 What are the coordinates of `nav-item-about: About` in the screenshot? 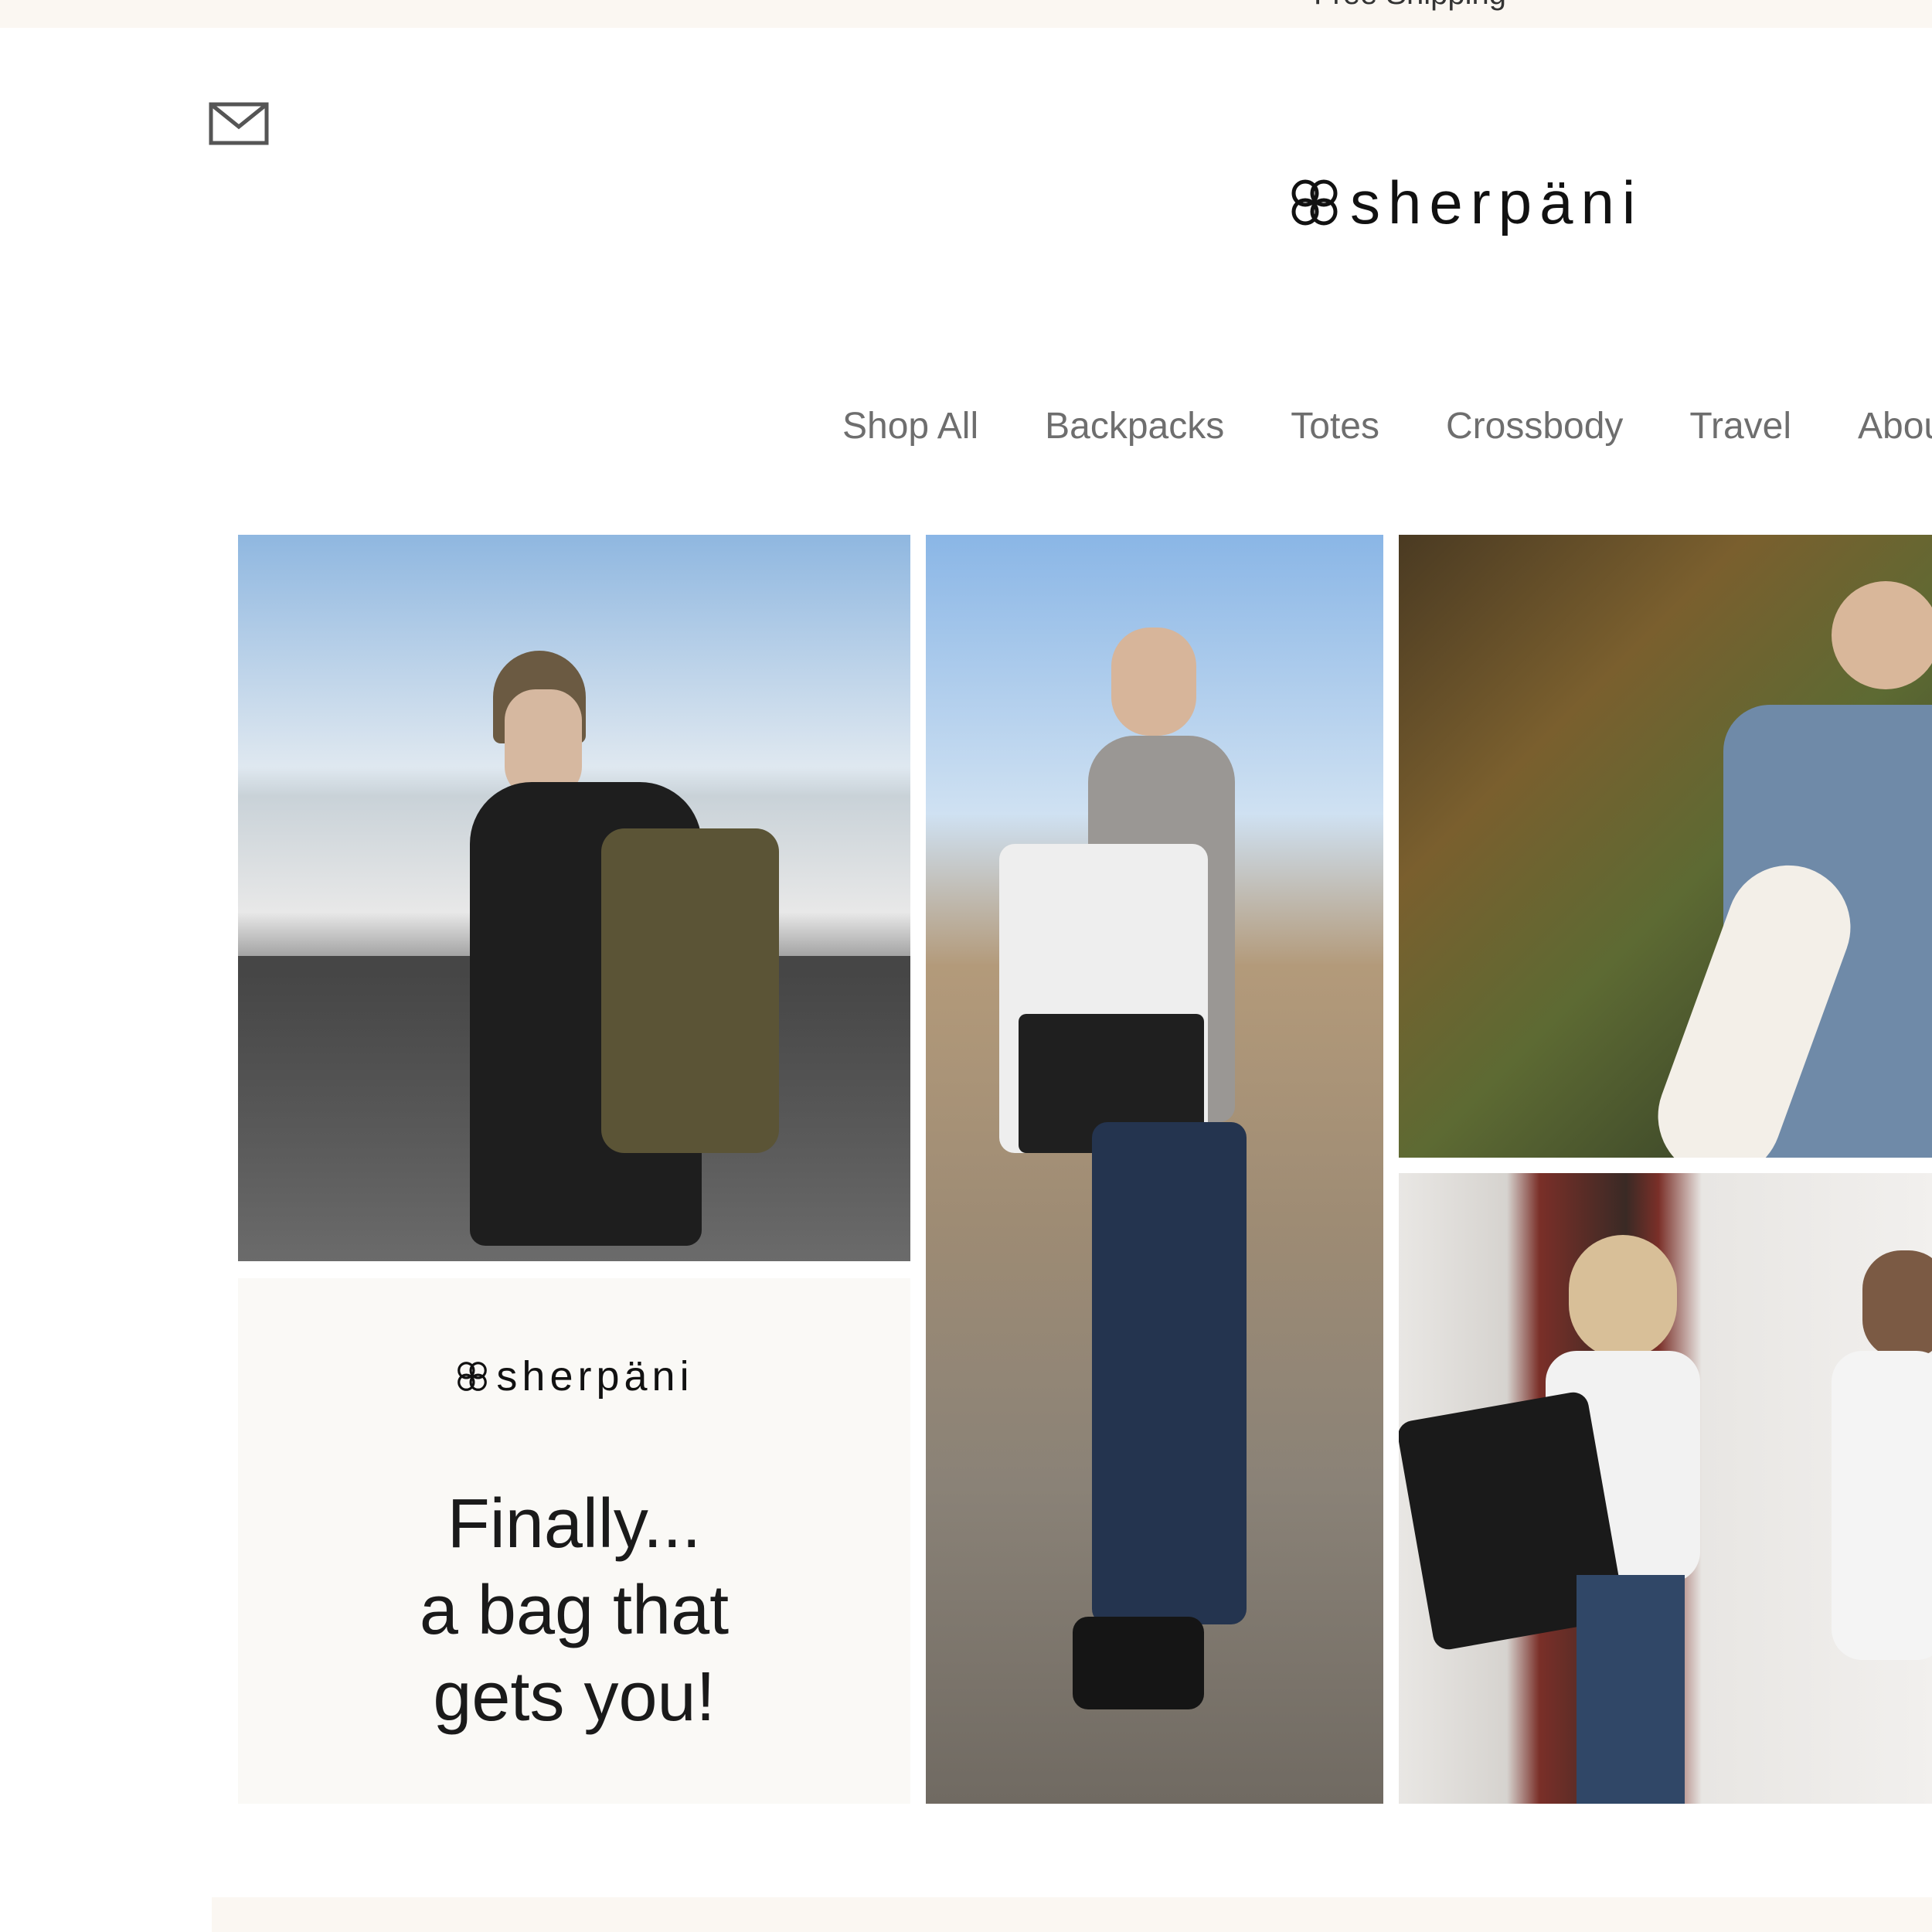 It's located at (1895, 426).